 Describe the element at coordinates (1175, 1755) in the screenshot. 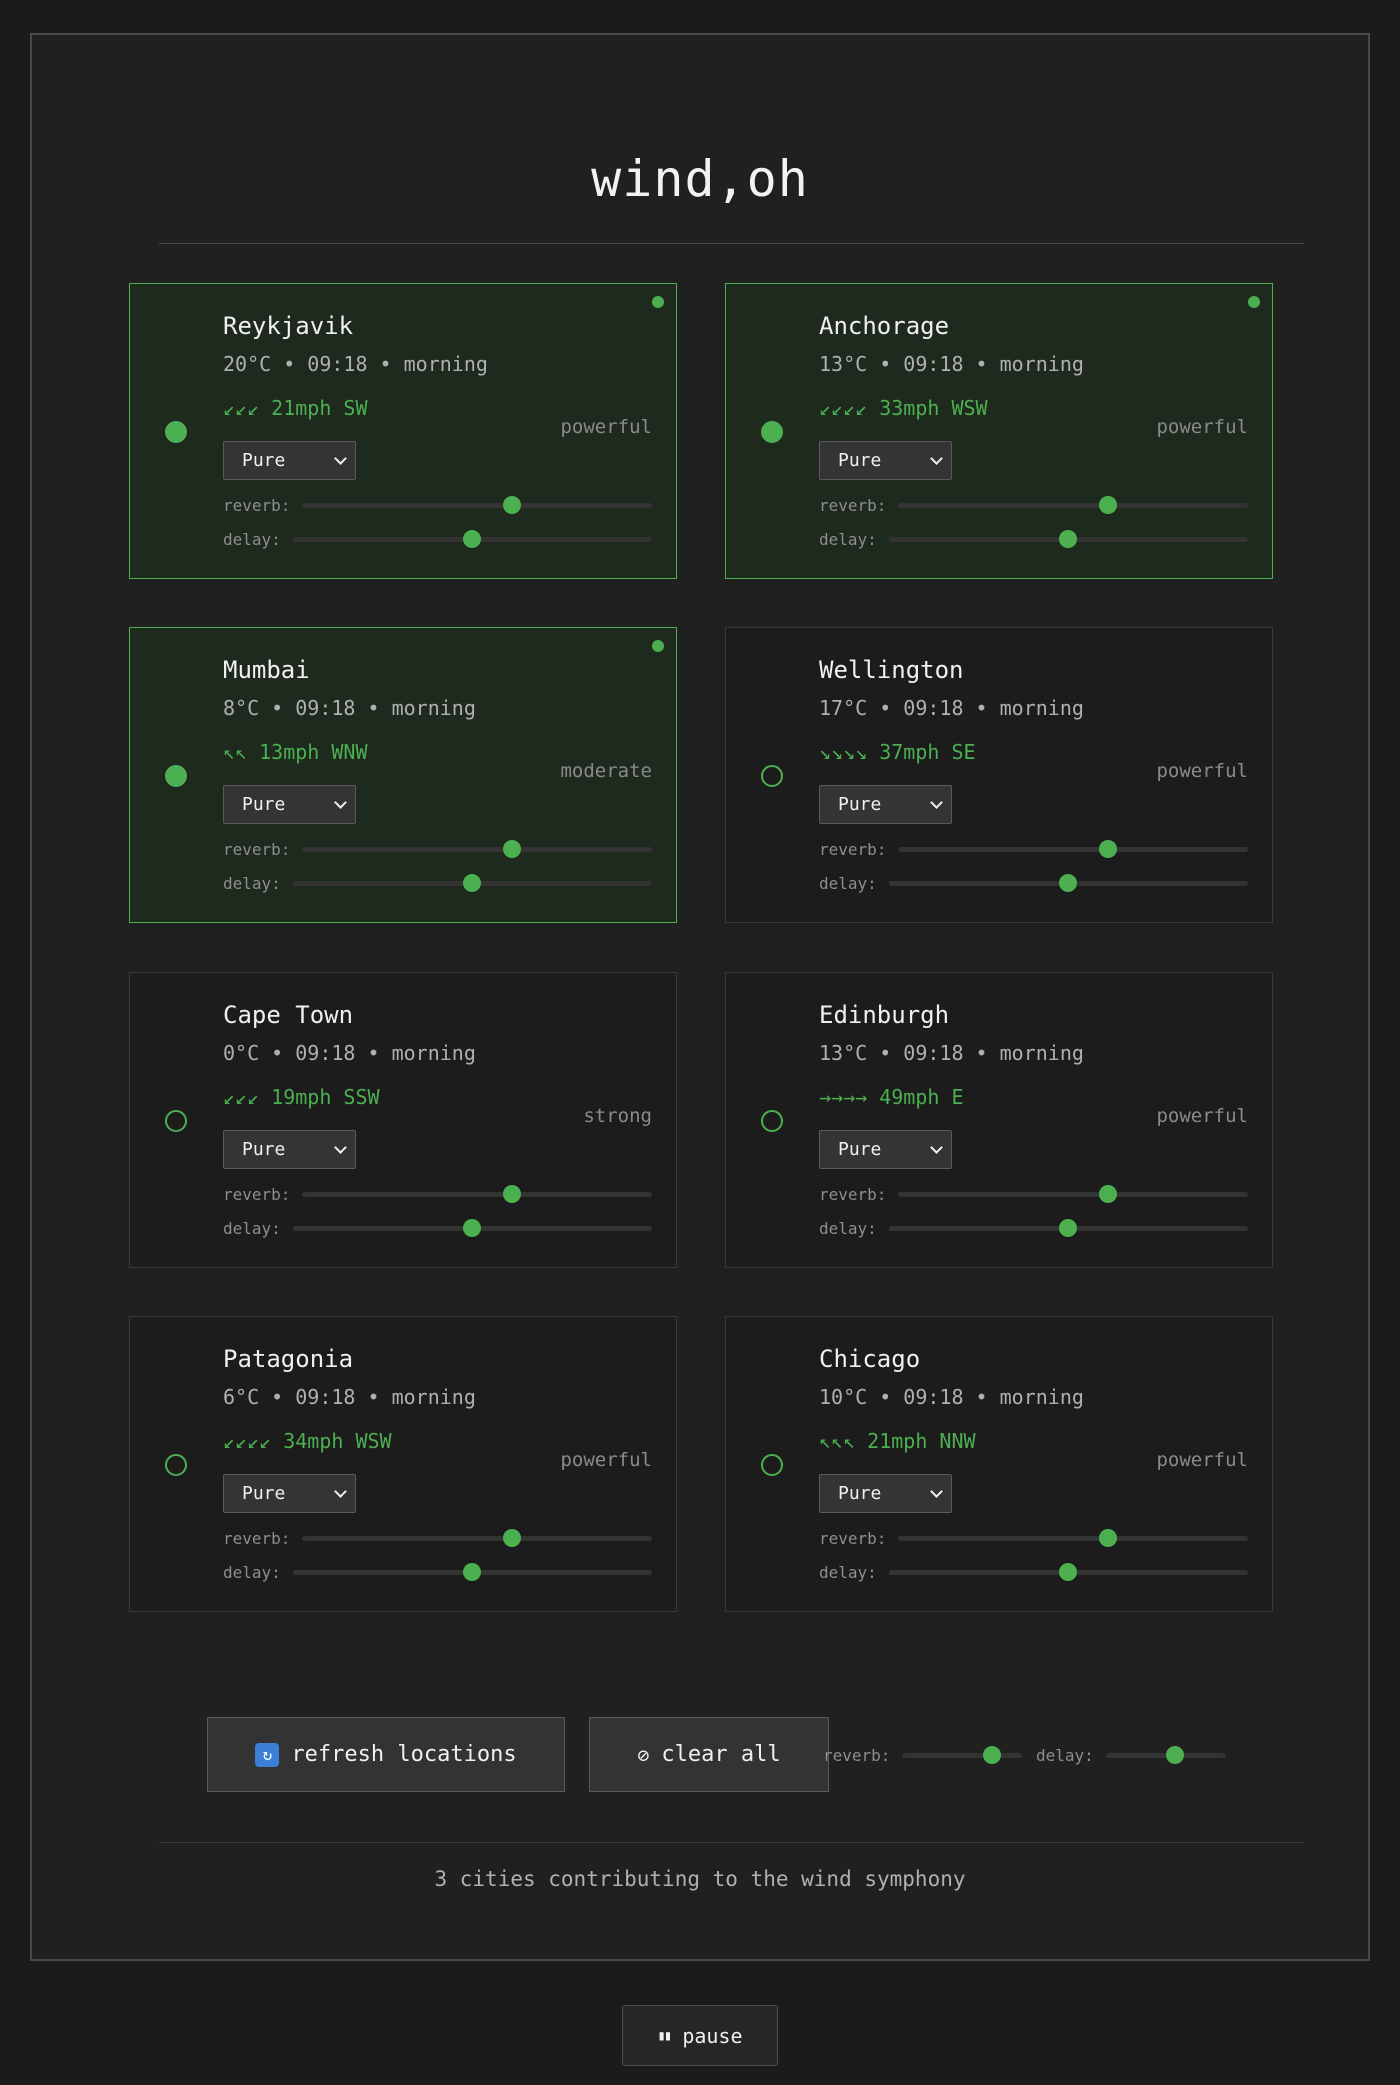

I see `global-delay-thumb` at that location.